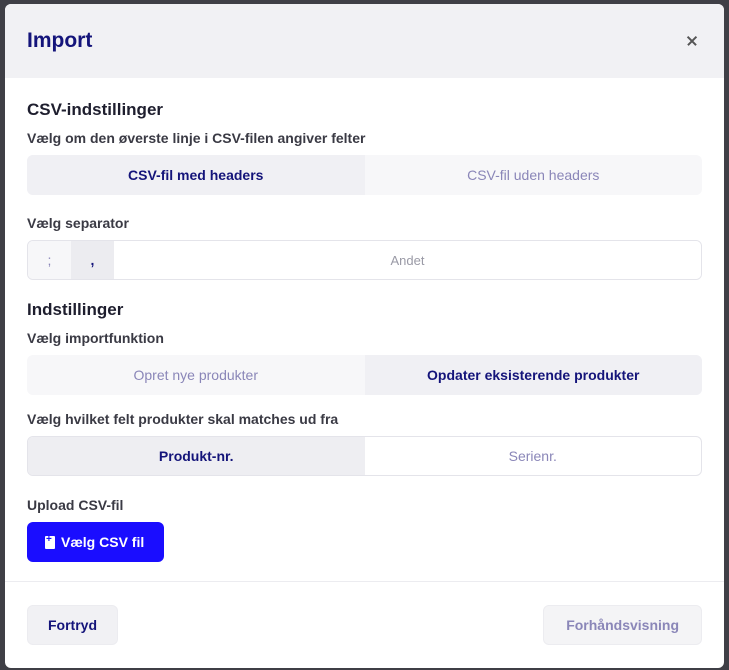 The image size is (729, 670). Describe the element at coordinates (622, 625) in the screenshot. I see `preview-button: Forhåndsvisning` at that location.